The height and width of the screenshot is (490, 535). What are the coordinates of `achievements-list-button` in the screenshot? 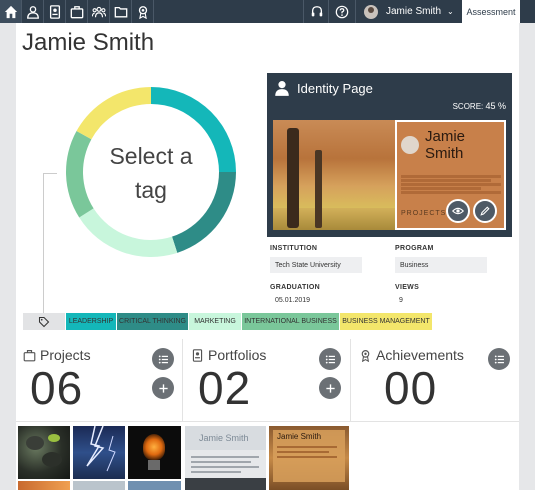 It's located at (499, 359).